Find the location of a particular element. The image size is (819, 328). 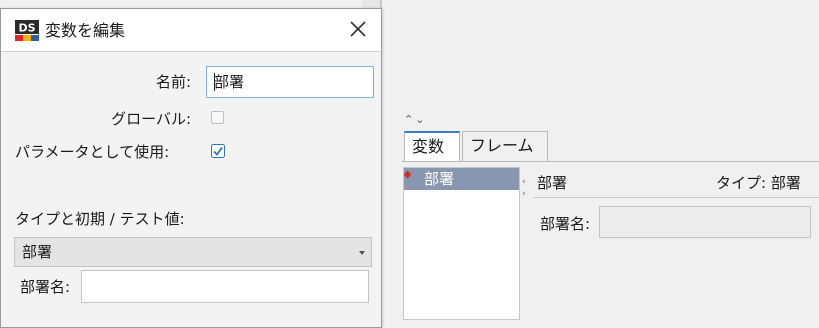

type-dropdown: 部署 is located at coordinates (193, 252).